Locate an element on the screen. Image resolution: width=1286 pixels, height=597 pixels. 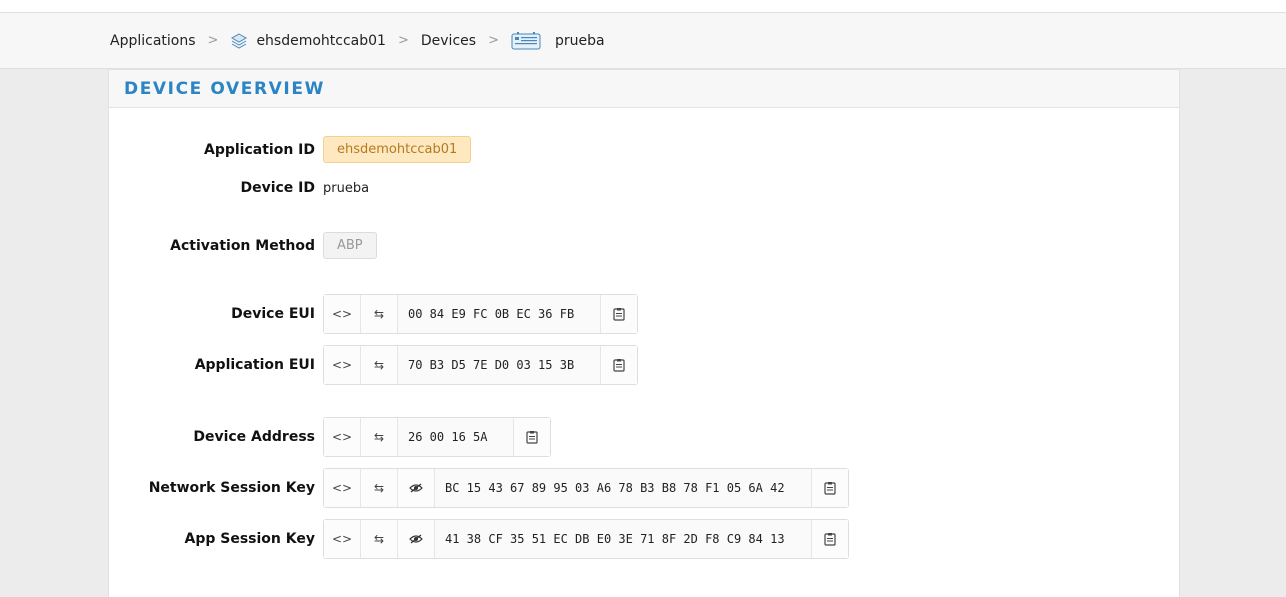
device-address-field: <> ⇆ 26 00 16 5A is located at coordinates (437, 437).